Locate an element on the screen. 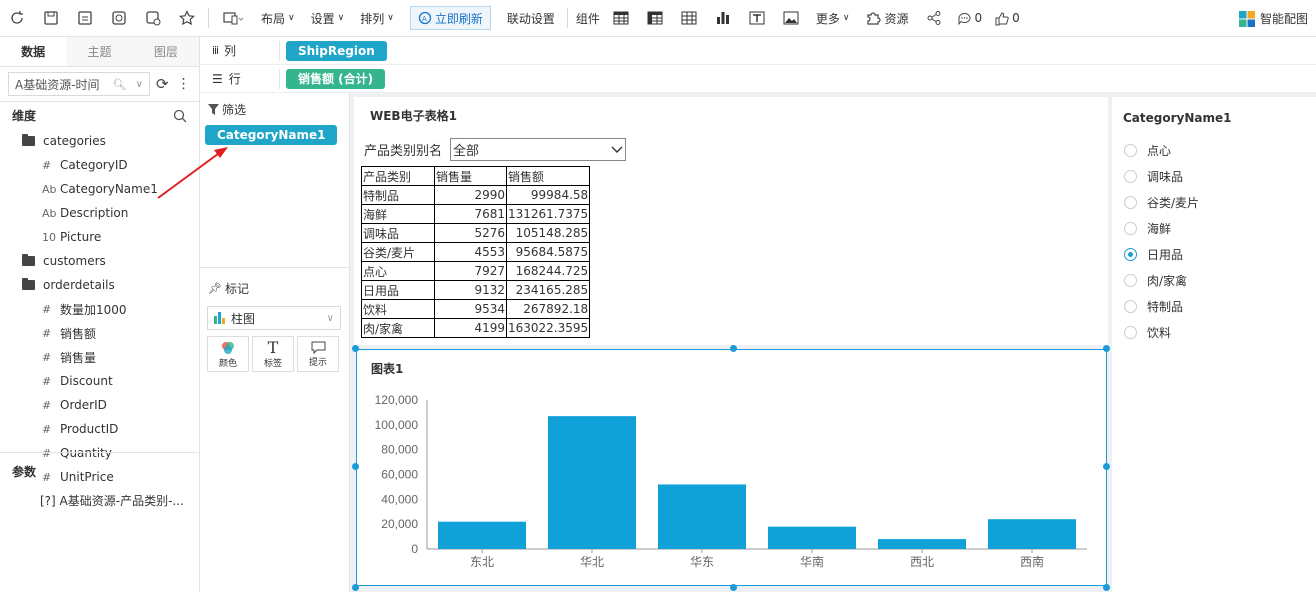  resize-handle-br is located at coordinates (1106, 587).